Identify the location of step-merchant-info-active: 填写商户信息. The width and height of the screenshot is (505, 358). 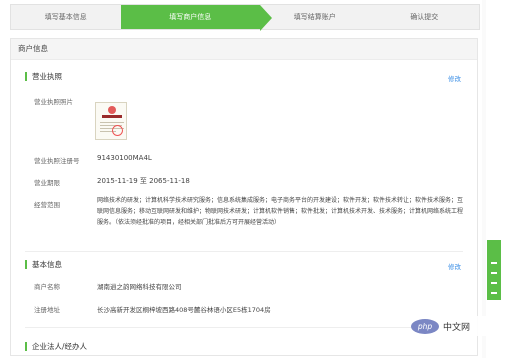
(196, 18).